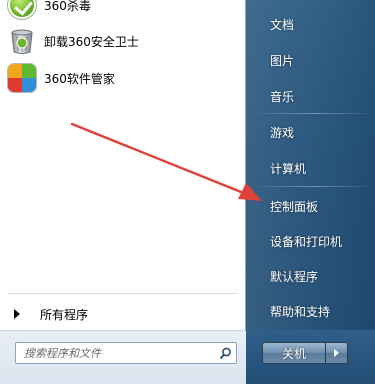 The width and height of the screenshot is (375, 384). I want to click on search-box, so click(126, 353).